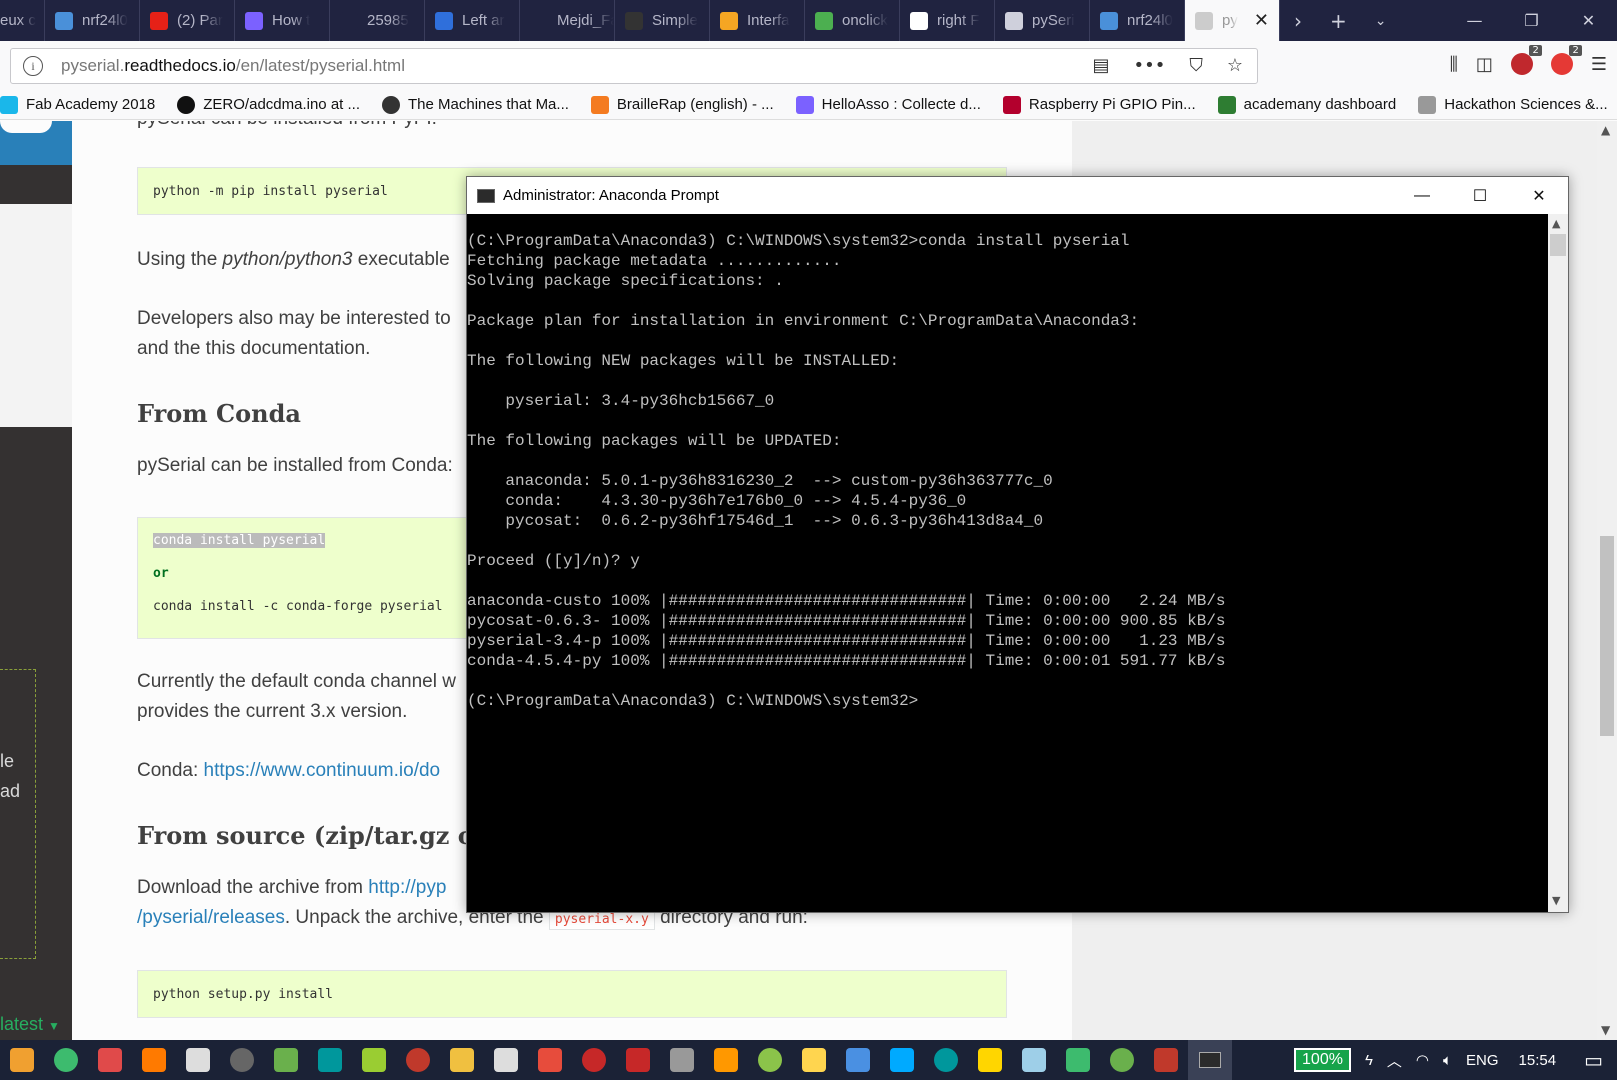 This screenshot has width=1617, height=1080. I want to click on browser-tab: Simple, so click(662, 20).